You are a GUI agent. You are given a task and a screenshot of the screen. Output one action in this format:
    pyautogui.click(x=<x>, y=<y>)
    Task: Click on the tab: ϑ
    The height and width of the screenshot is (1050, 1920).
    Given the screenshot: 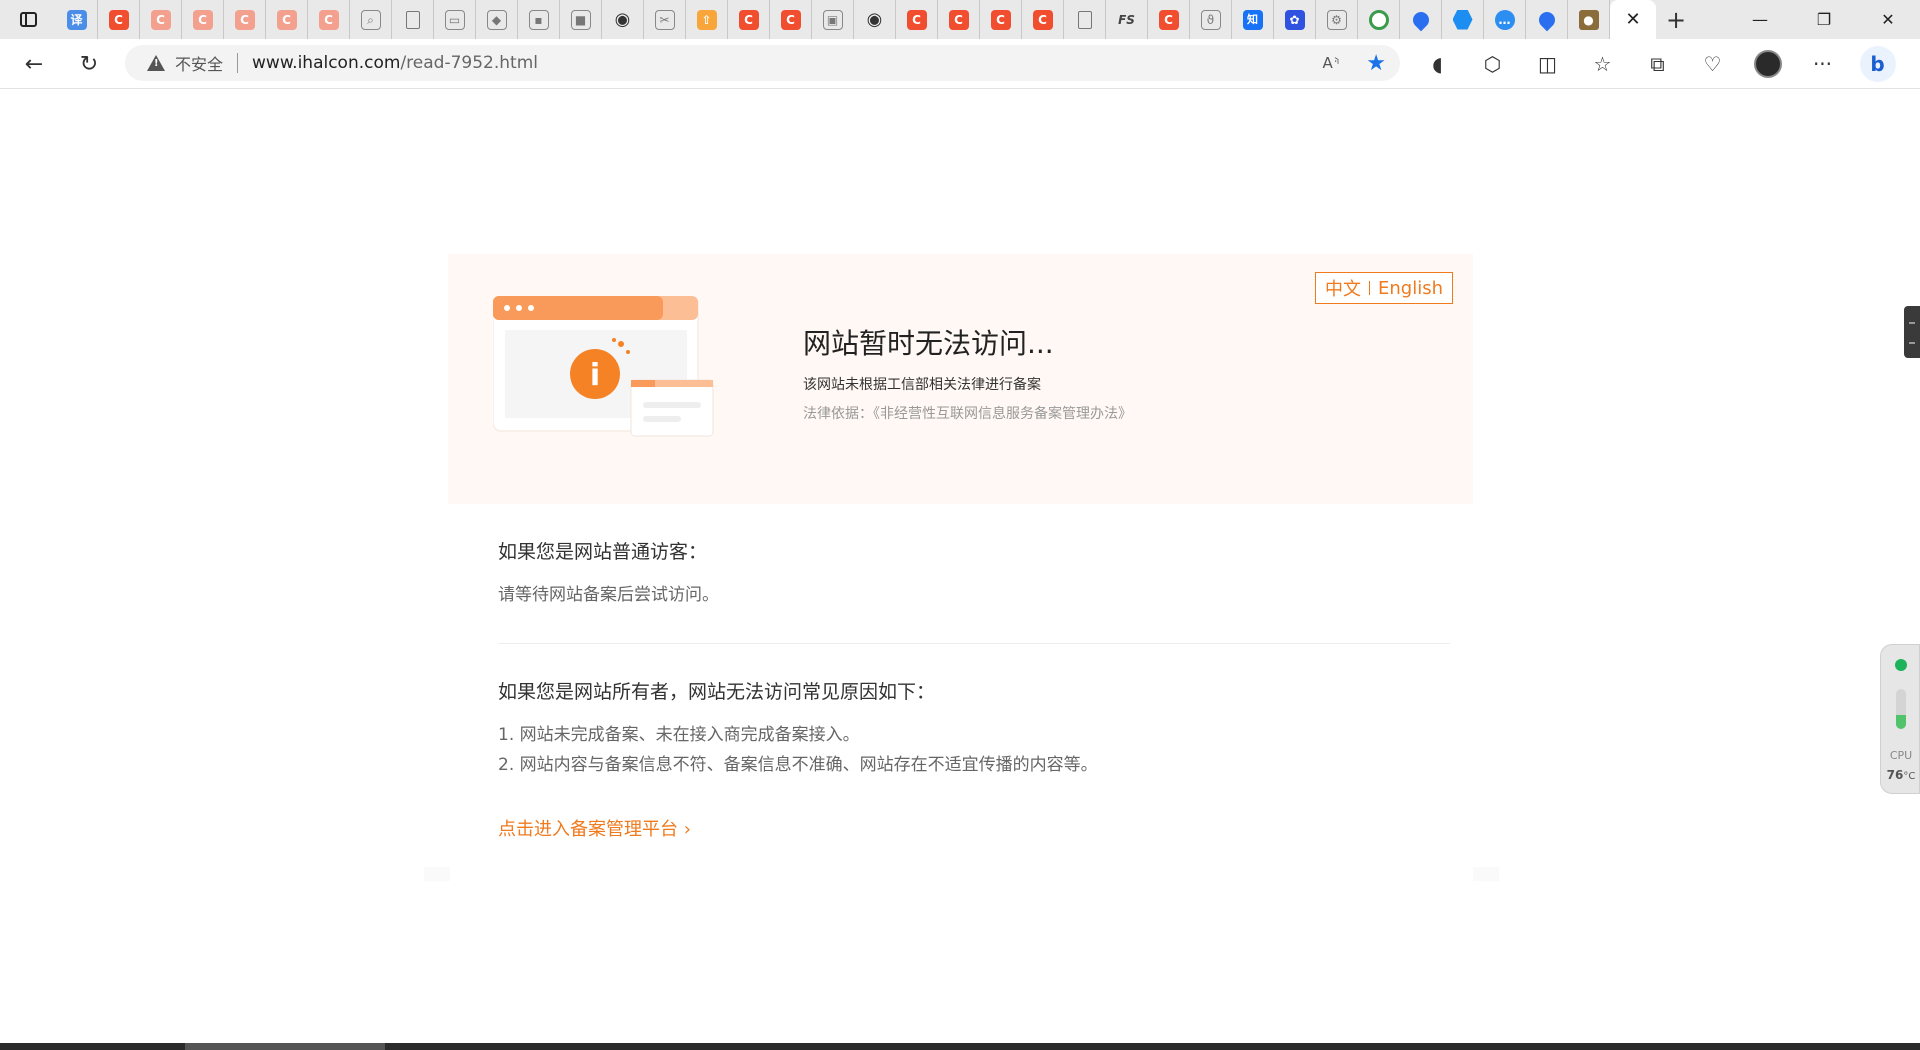 What is the action you would take?
    pyautogui.click(x=1211, y=19)
    